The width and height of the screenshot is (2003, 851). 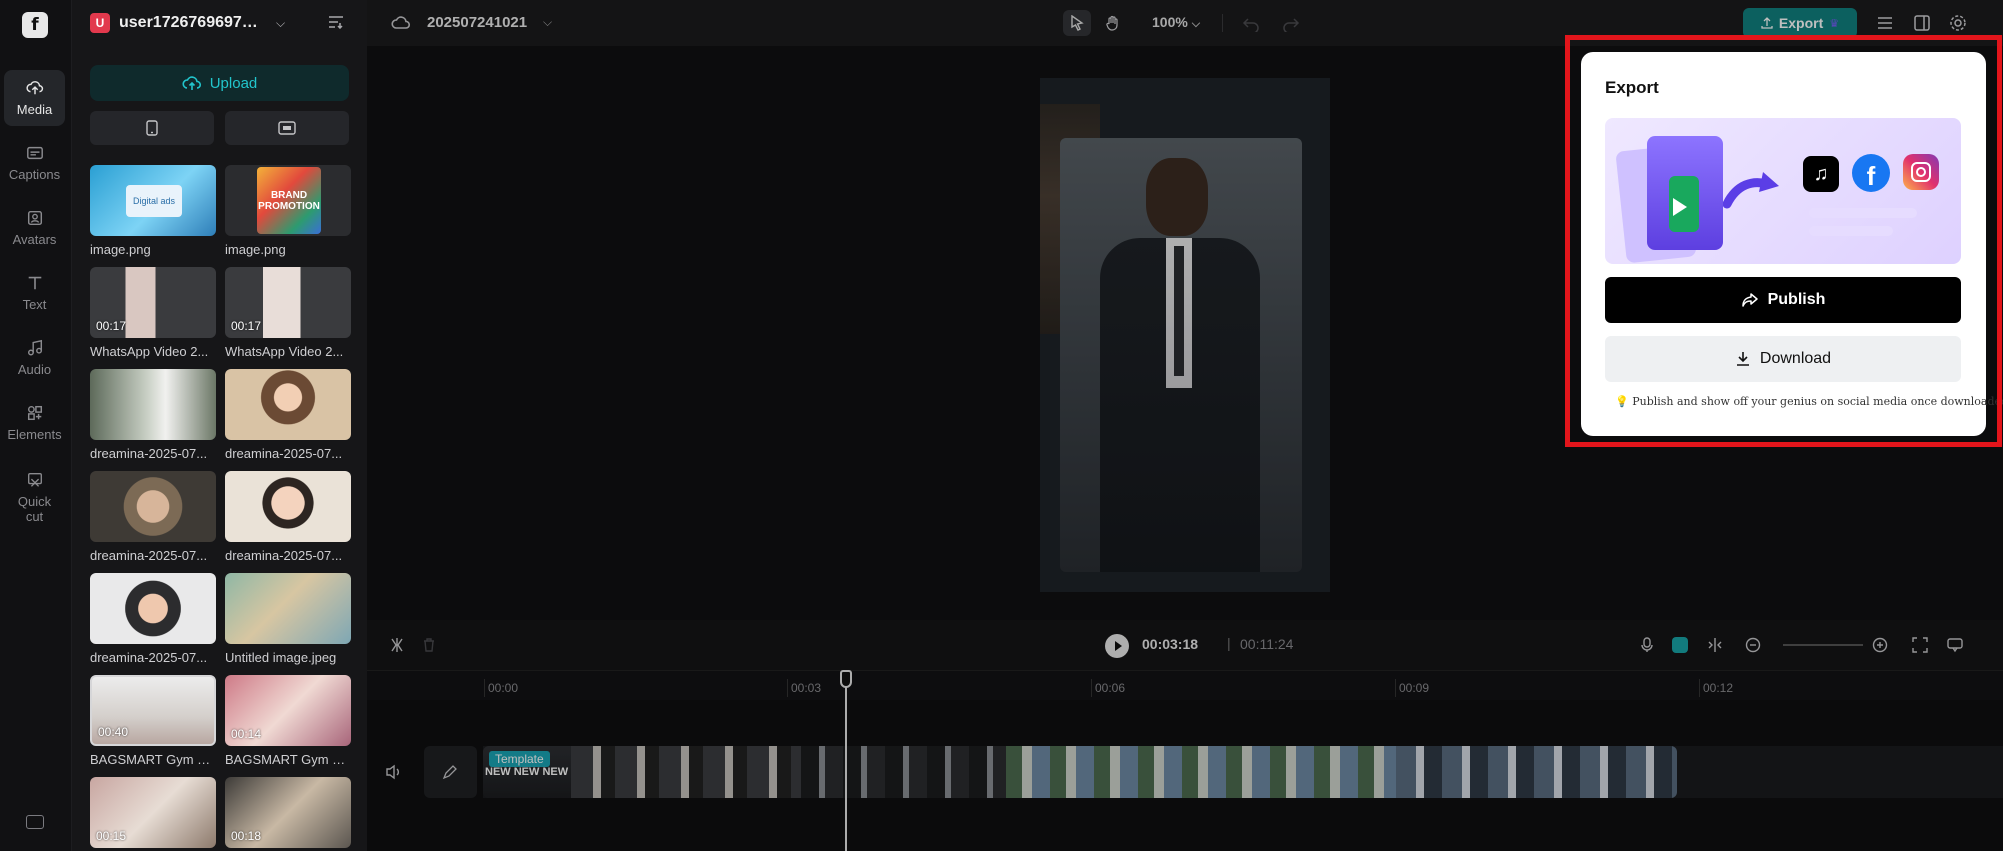 I want to click on ruler-tick: 00:12, so click(x=1716, y=688).